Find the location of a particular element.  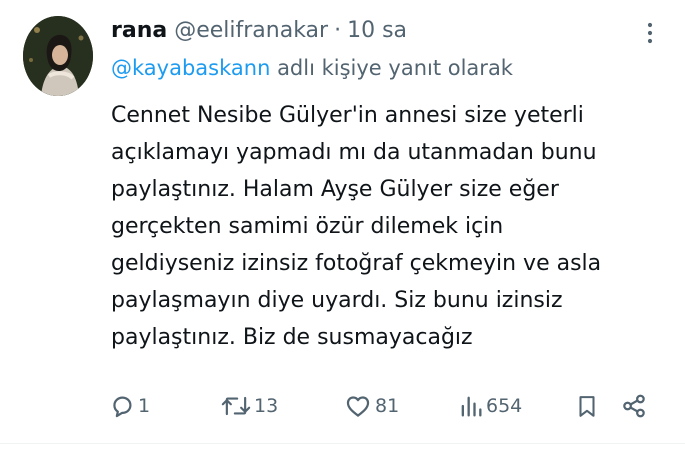

reply-count: 1 is located at coordinates (144, 406).